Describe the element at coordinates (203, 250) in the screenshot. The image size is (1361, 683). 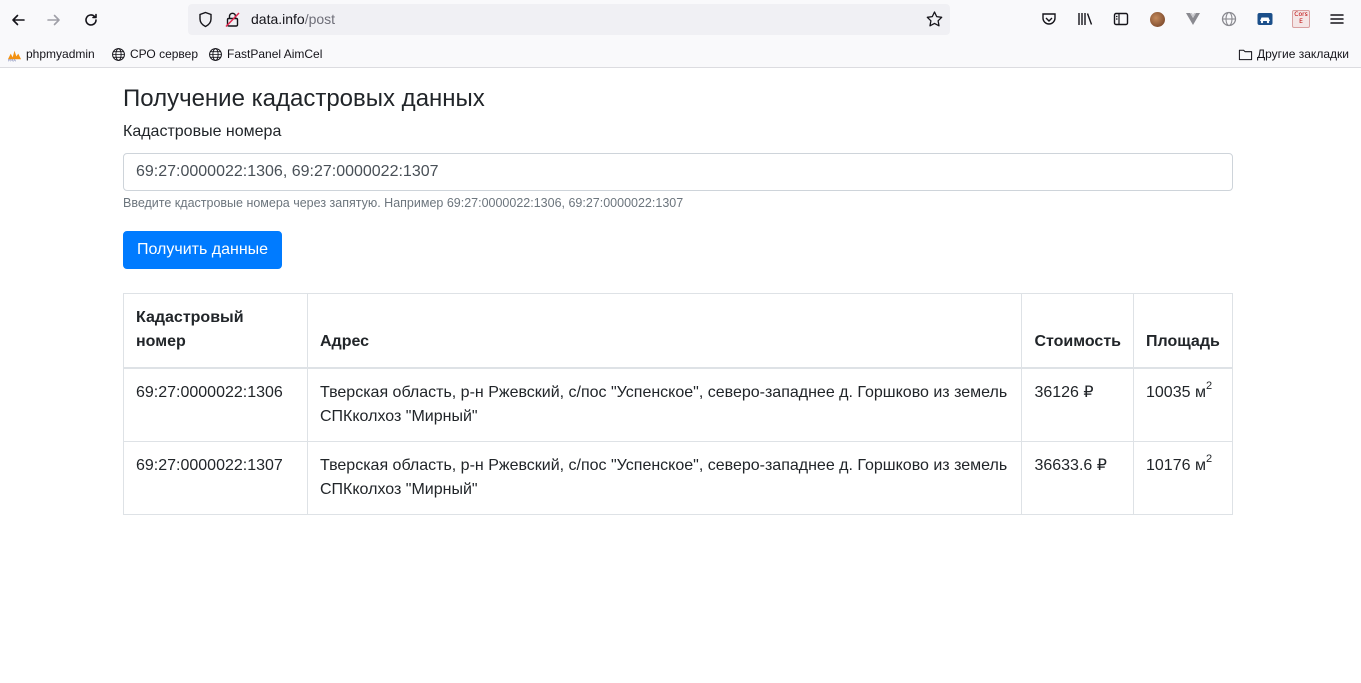
I see `get-data-button: Получить данные` at that location.